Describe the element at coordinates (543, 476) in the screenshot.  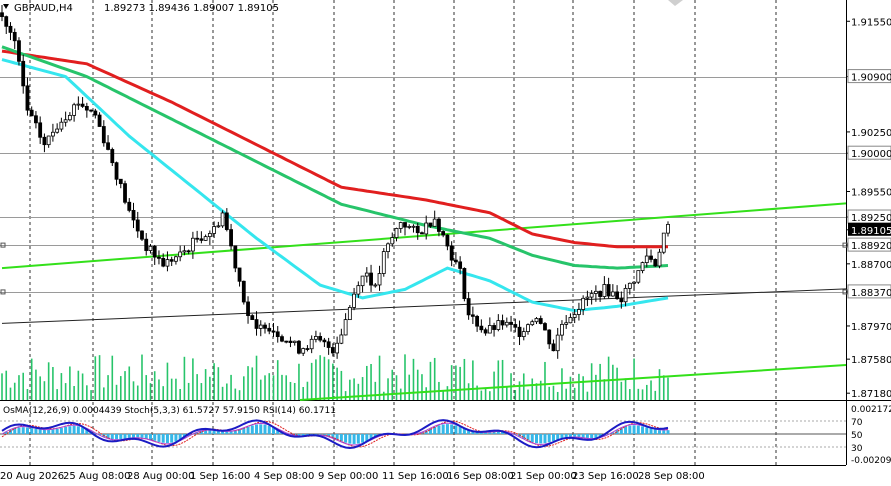
I see `time-tick-label: 21 Sep 00:00` at that location.